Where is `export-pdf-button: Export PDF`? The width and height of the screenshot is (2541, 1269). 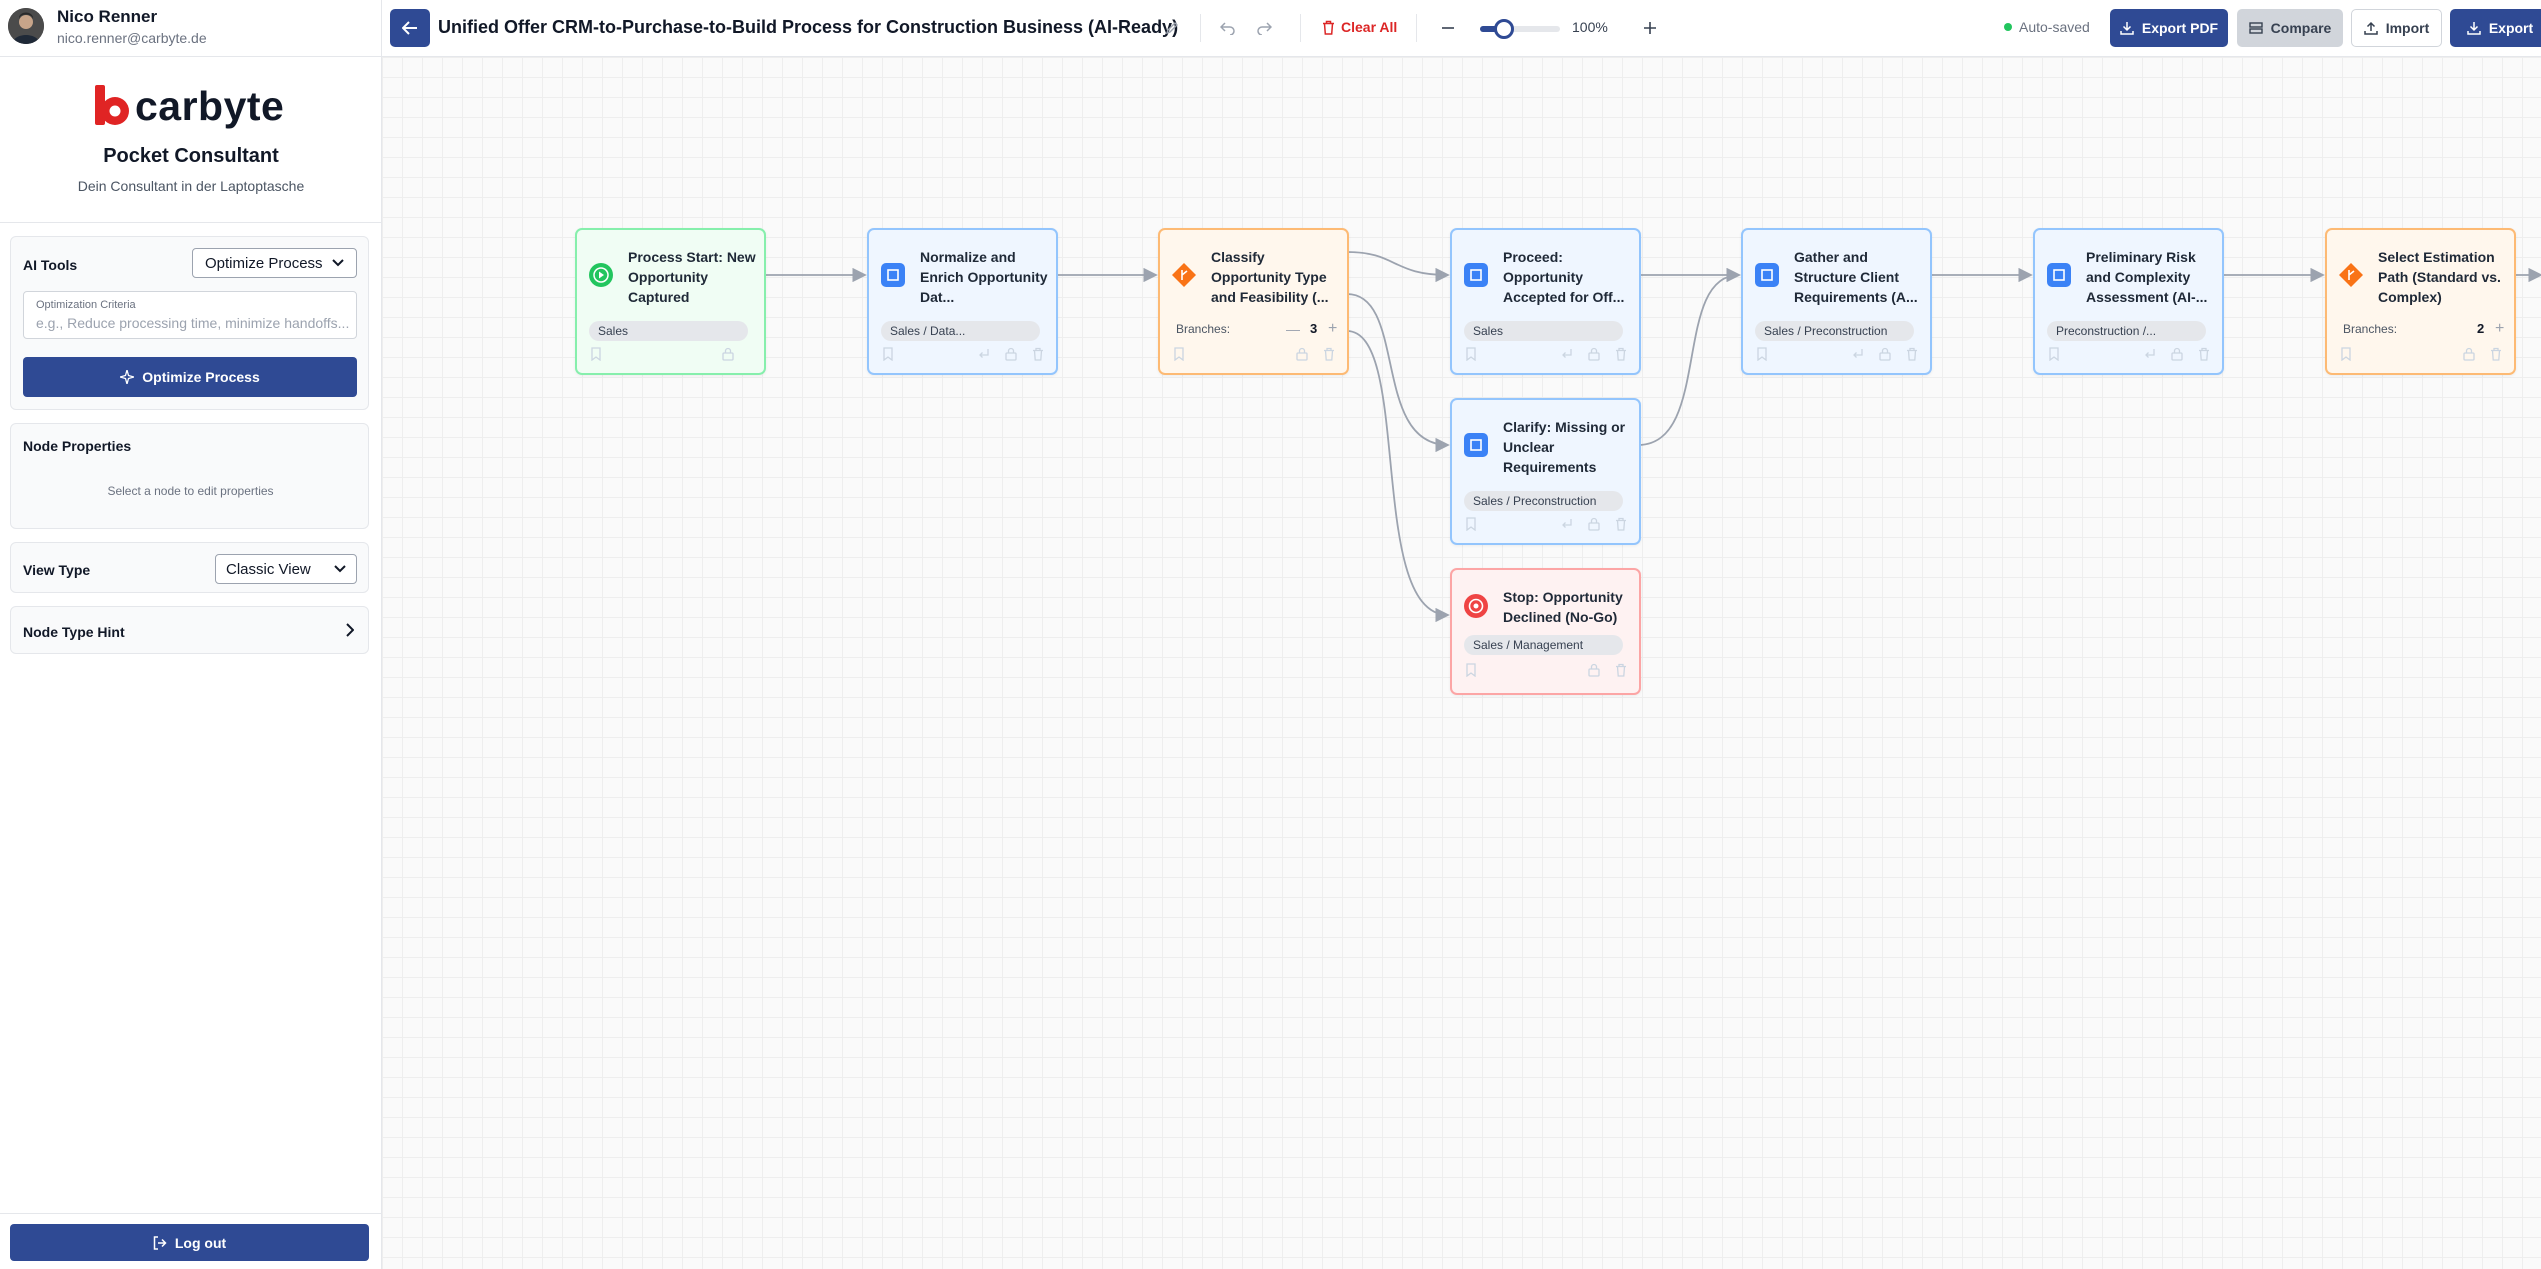 export-pdf-button: Export PDF is located at coordinates (2169, 28).